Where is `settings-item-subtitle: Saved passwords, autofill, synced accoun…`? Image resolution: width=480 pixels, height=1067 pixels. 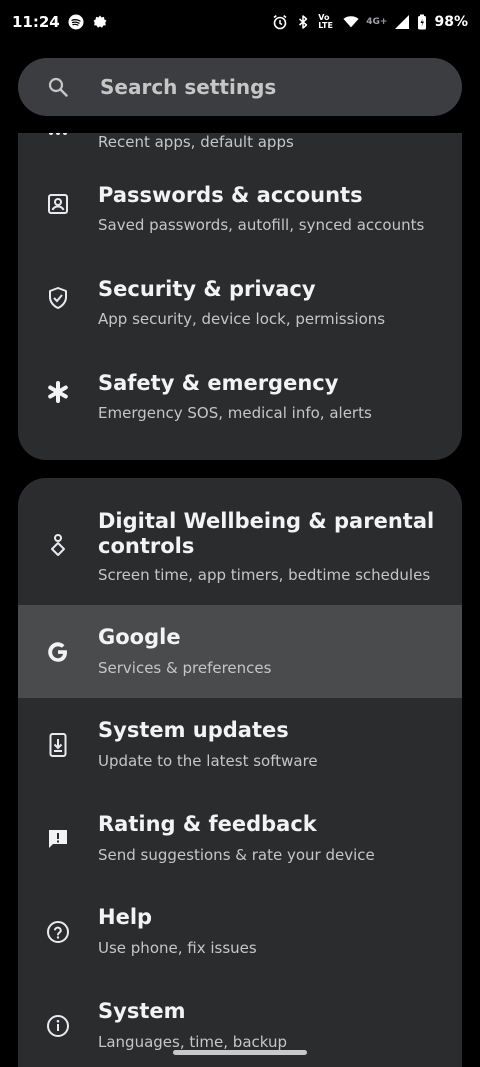 settings-item-subtitle: Saved passwords, autofill, synced accoun… is located at coordinates (261, 225).